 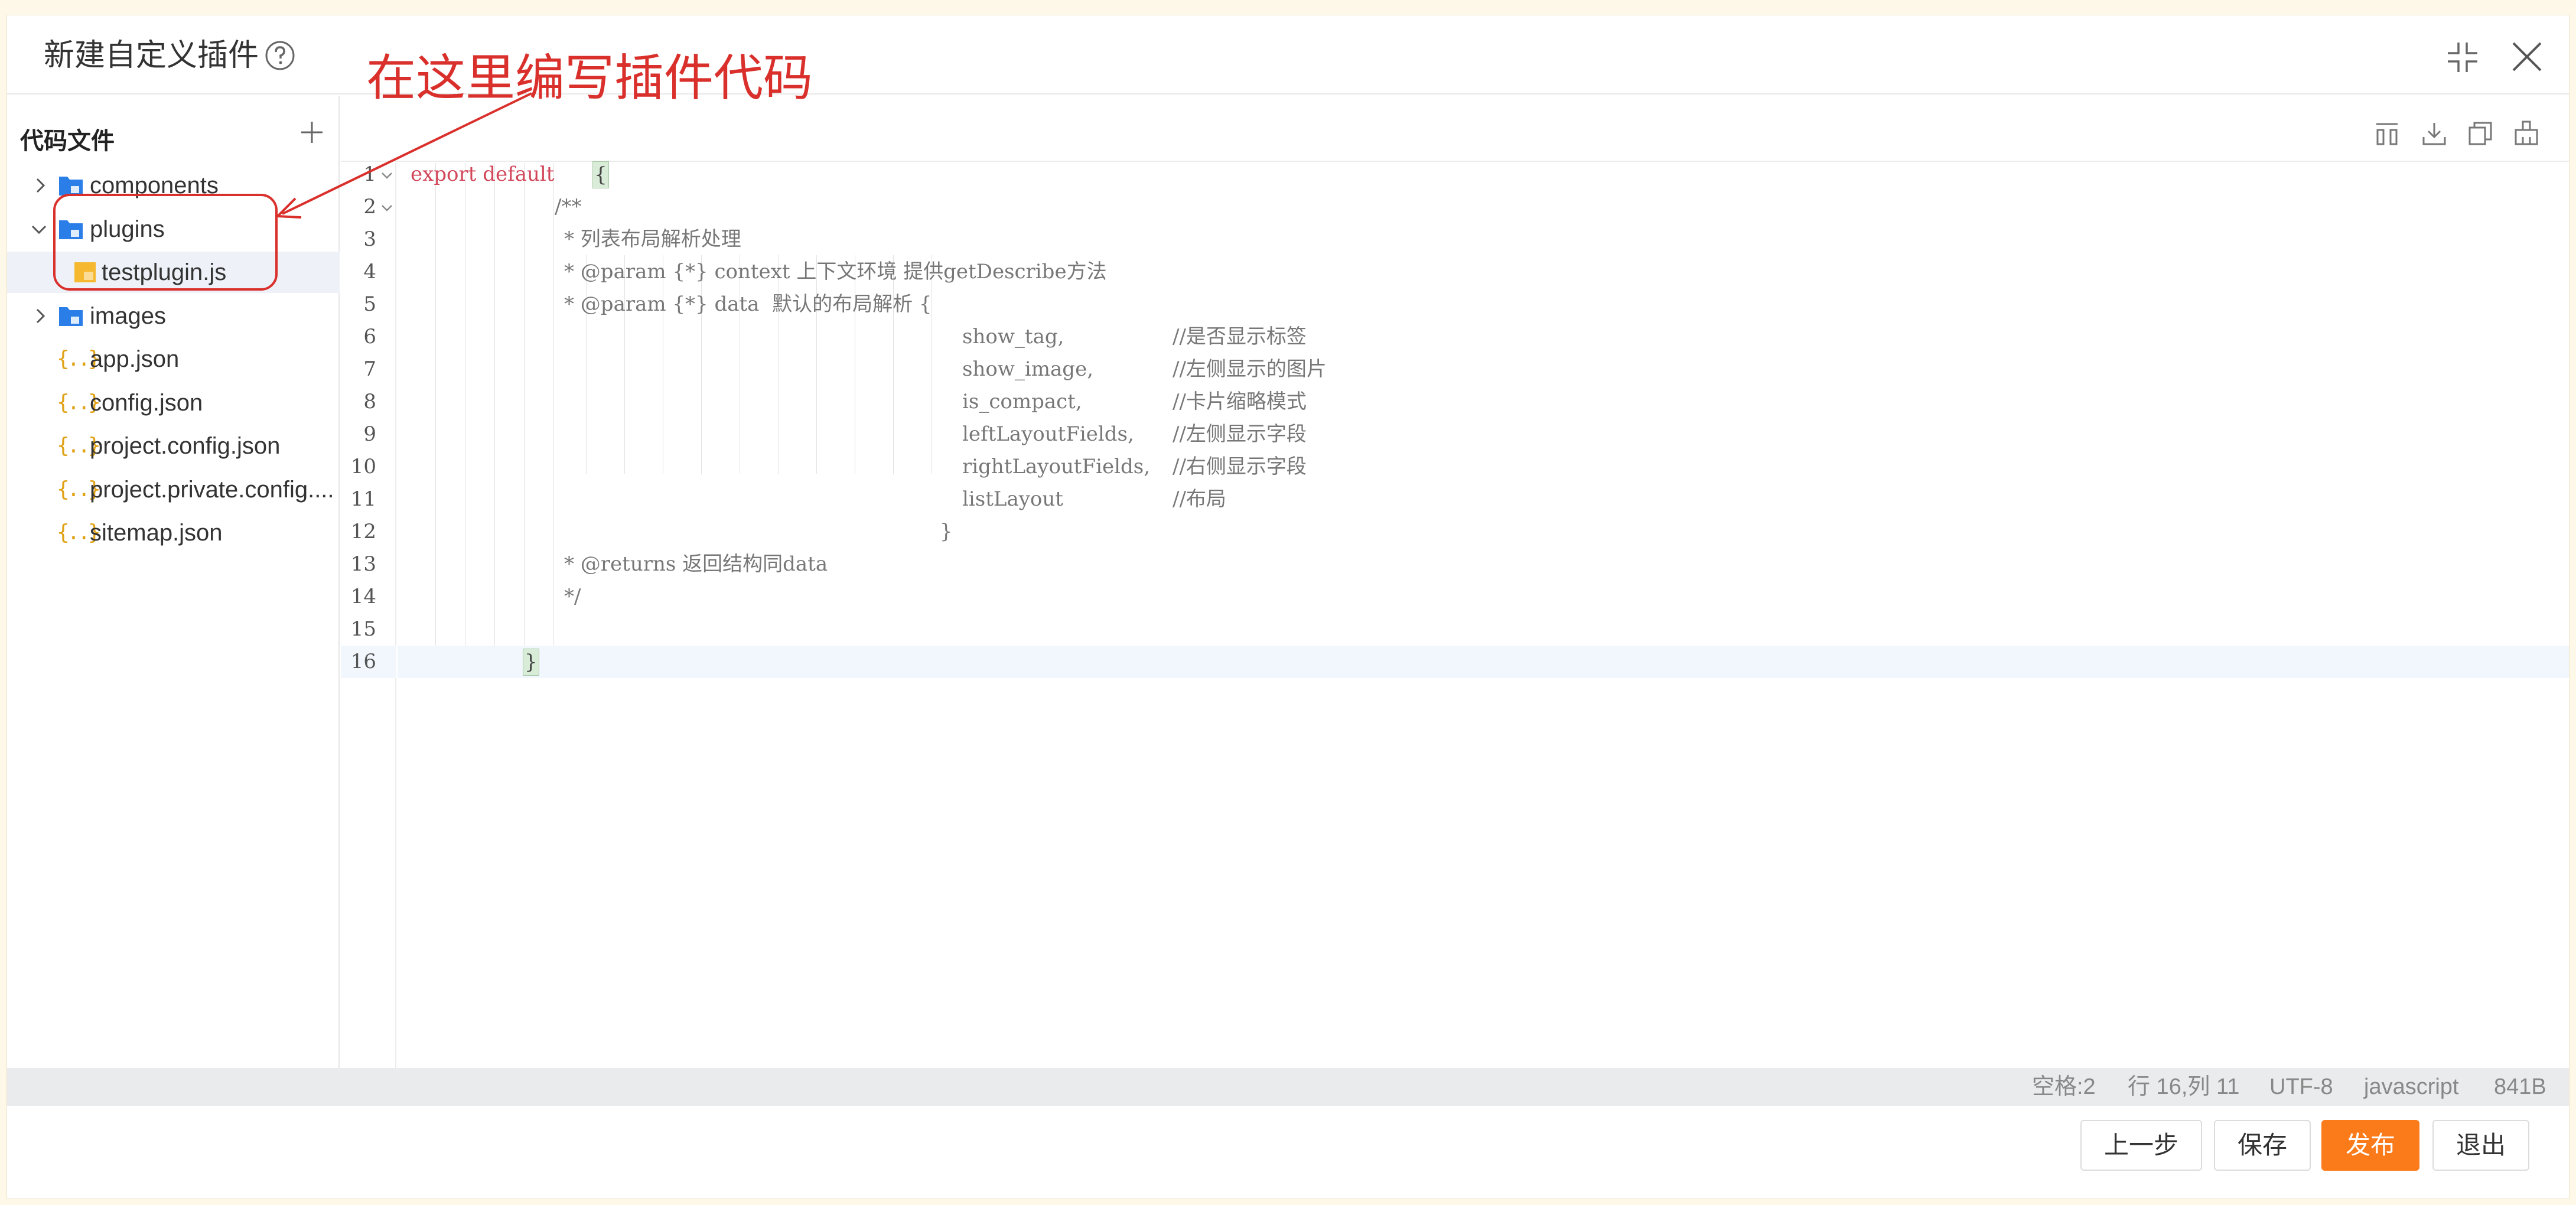 I want to click on tree-item-components: components, so click(x=173, y=185).